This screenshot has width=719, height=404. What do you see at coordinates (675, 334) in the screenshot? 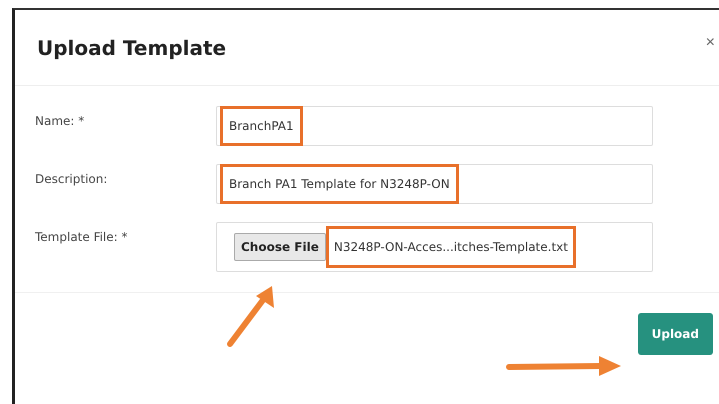
I see `upload-button: Upload` at bounding box center [675, 334].